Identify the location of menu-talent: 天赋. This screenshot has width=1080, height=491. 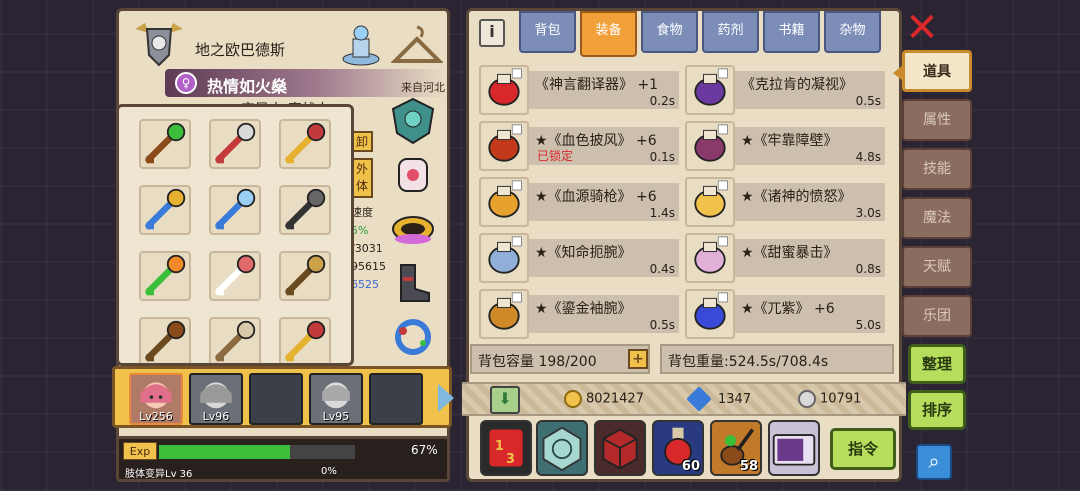
(937, 267).